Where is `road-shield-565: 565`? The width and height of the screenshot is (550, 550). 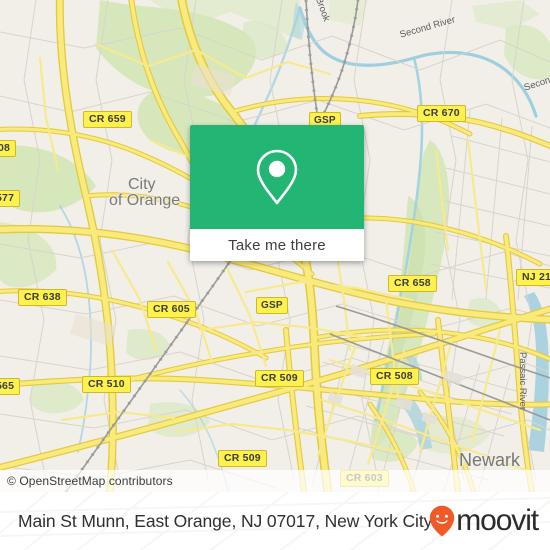
road-shield-565: 565 is located at coordinates (10, 386).